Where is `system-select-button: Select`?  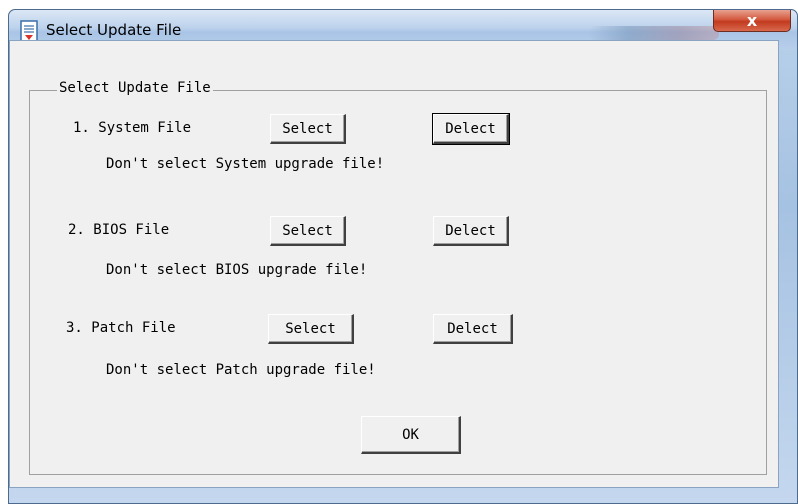
system-select-button: Select is located at coordinates (308, 129).